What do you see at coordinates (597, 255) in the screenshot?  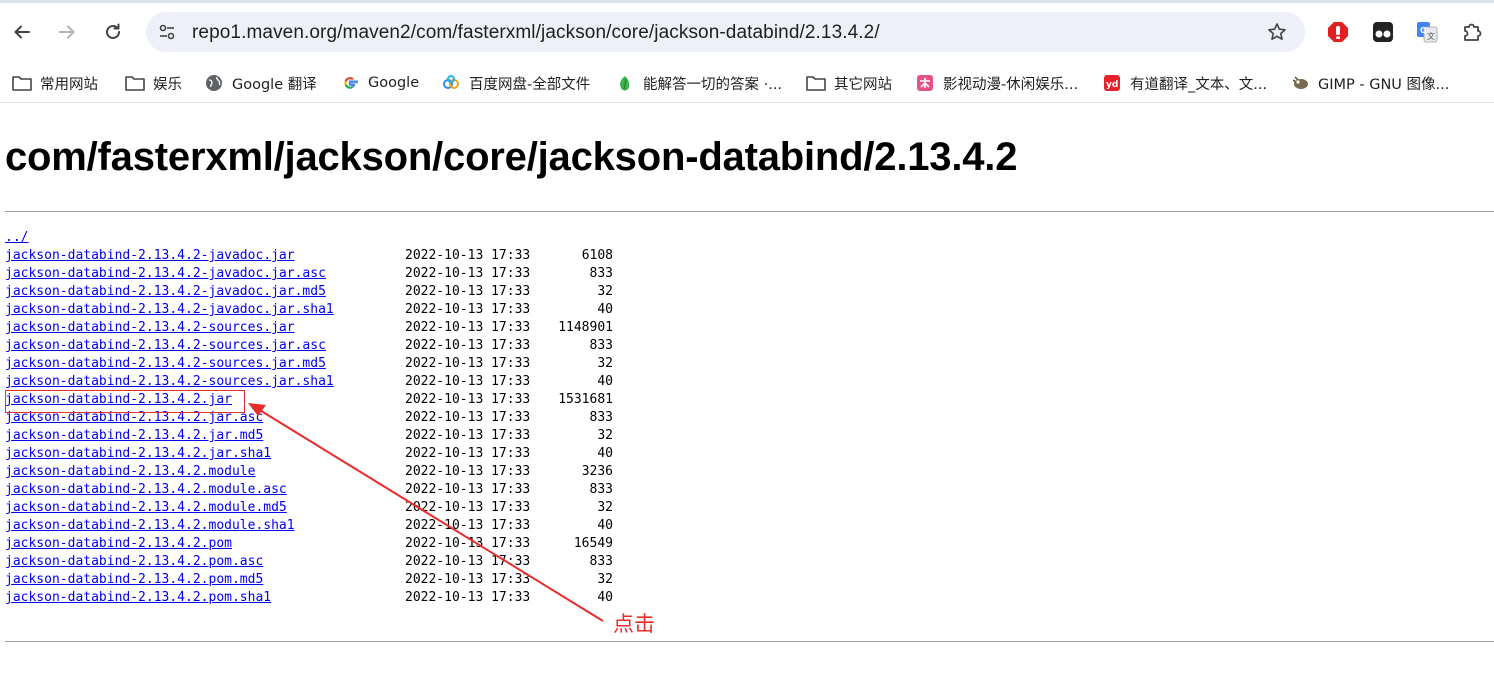 I see `file-size: 6108` at bounding box center [597, 255].